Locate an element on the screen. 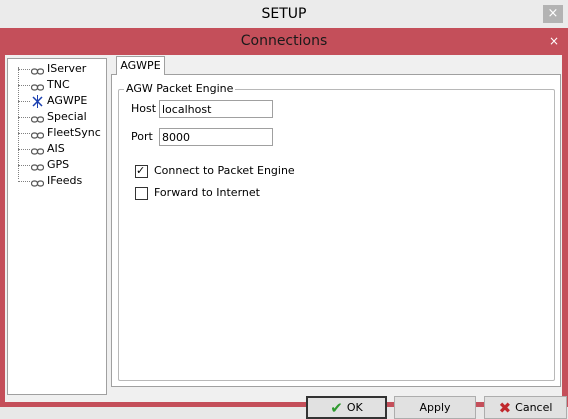 This screenshot has width=568, height=419. host-label: Host is located at coordinates (144, 108).